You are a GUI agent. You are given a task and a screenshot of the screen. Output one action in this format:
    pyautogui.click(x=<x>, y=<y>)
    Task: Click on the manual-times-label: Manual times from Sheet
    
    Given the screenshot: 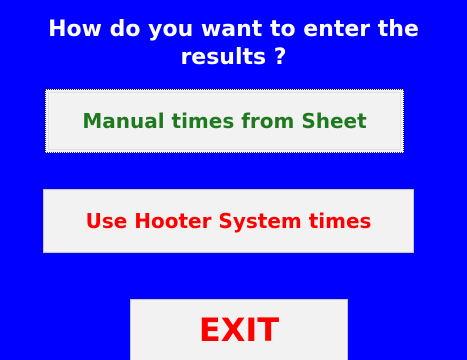 What is the action you would take?
    pyautogui.click(x=224, y=121)
    